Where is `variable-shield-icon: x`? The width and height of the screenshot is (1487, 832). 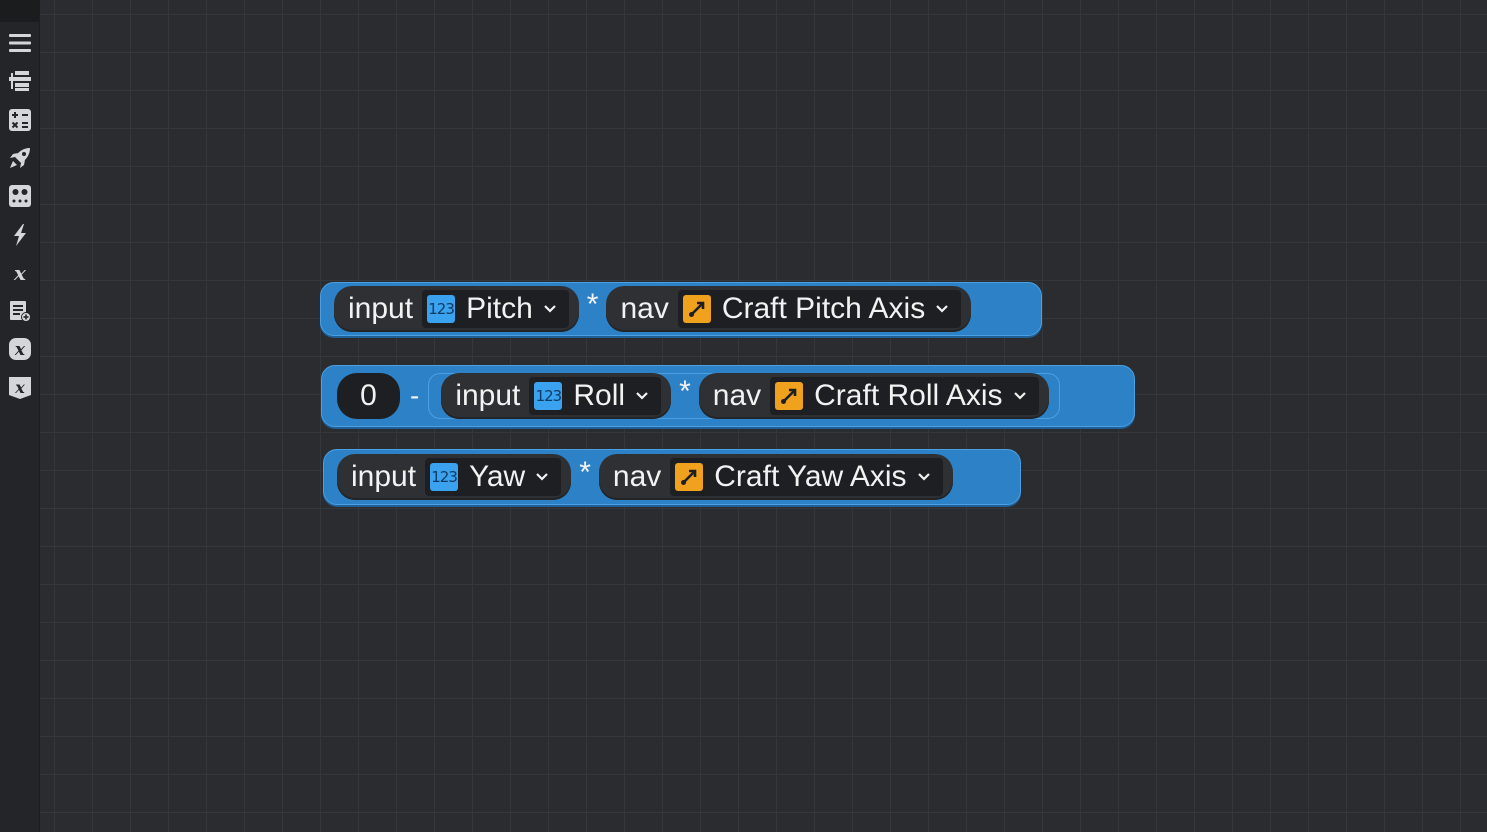
variable-shield-icon: x is located at coordinates (19, 387).